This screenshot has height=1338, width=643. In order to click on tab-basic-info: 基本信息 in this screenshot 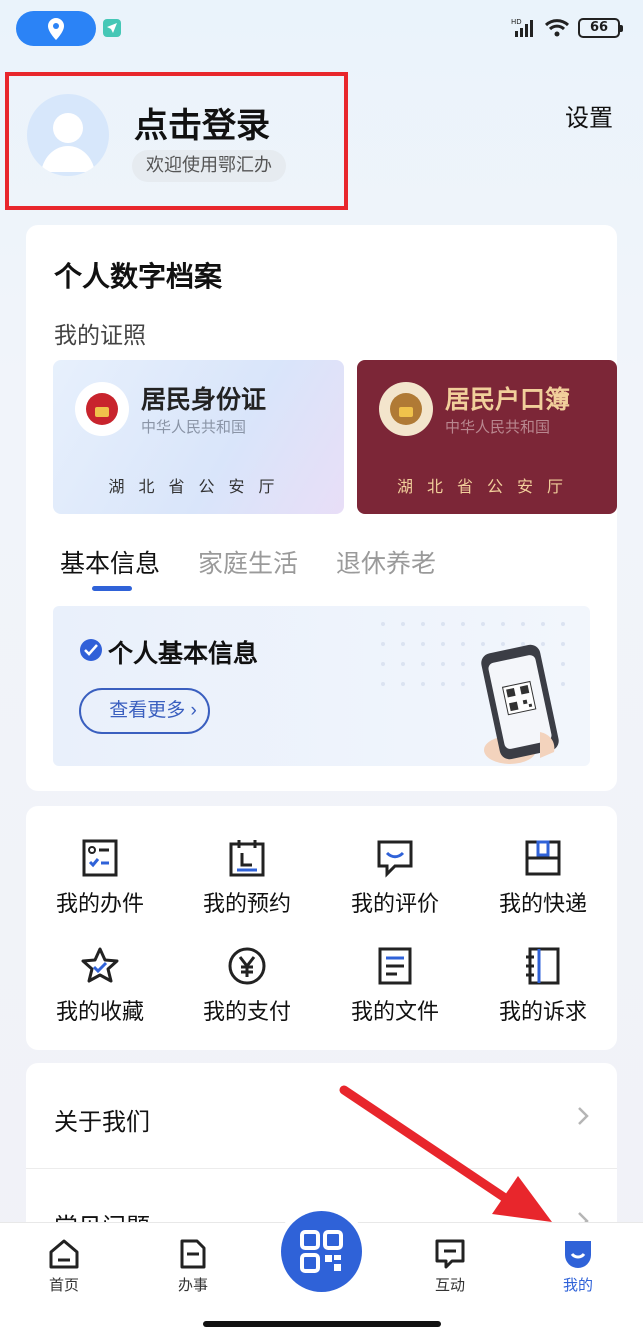, I will do `click(110, 562)`.